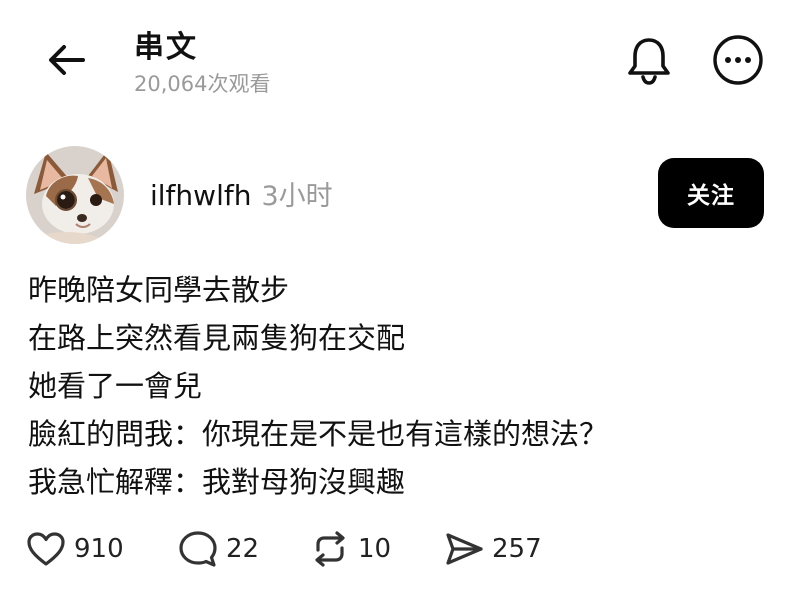 This screenshot has width=800, height=592. I want to click on send-icon, so click(464, 549).